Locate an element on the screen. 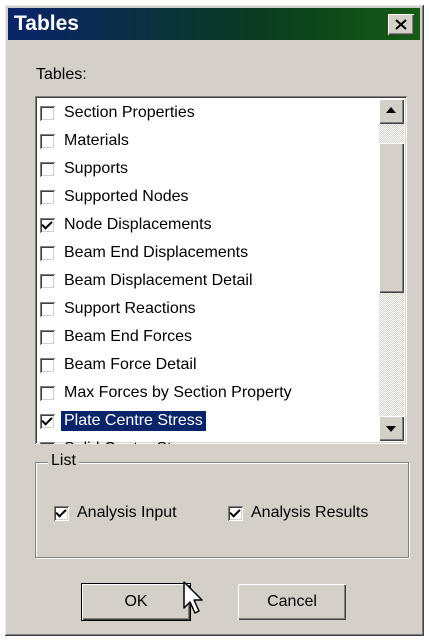 This screenshot has width=429, height=640. tables-label: Tables: is located at coordinates (61, 74).